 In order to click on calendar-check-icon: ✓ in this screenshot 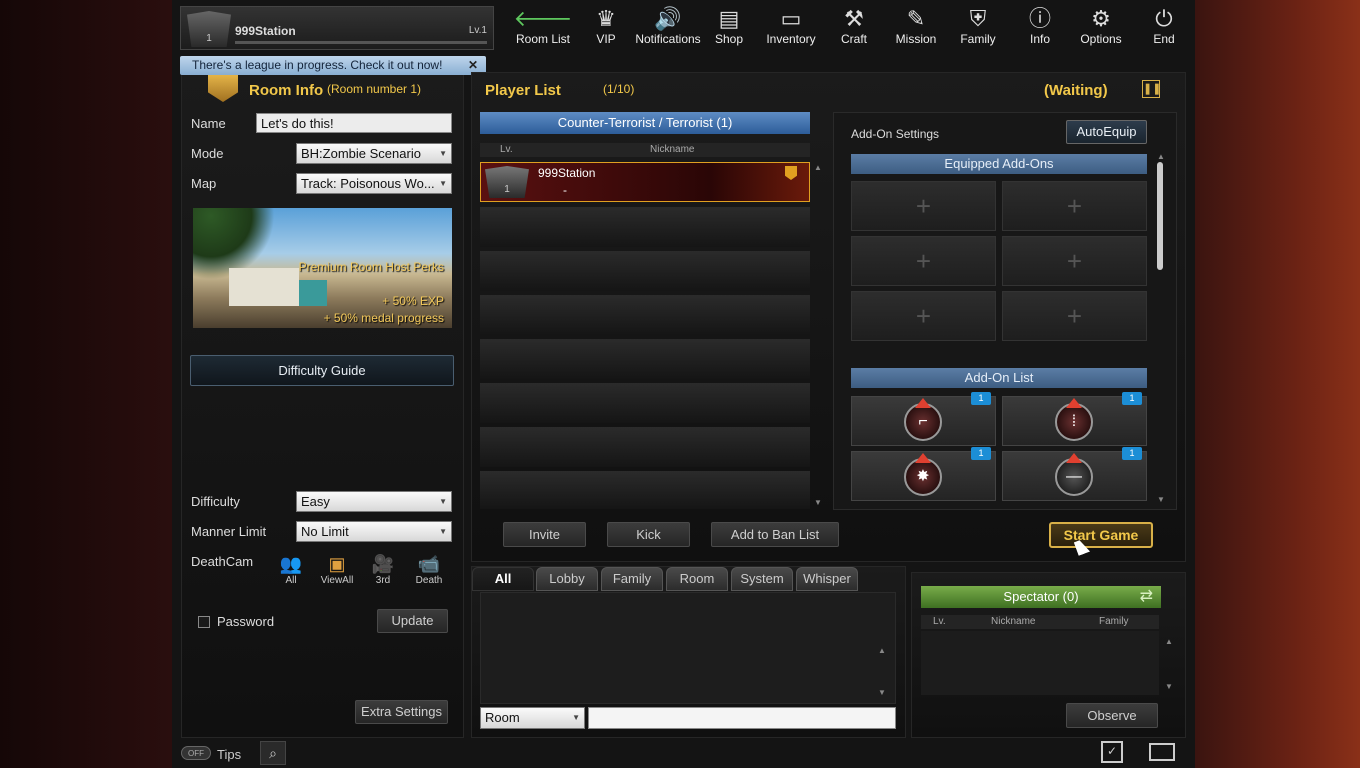, I will do `click(1112, 752)`.